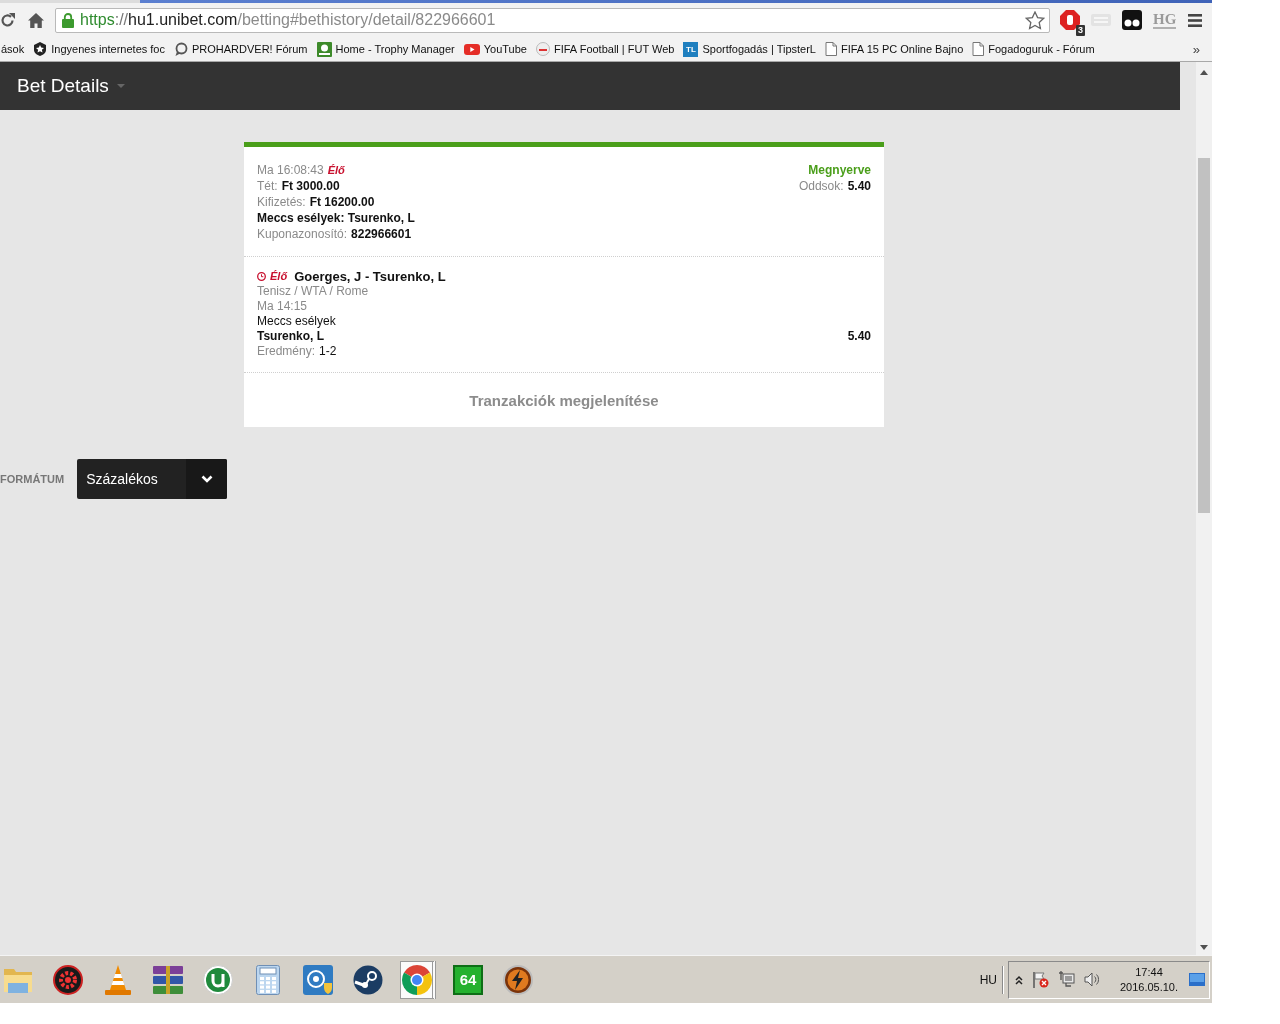 The image size is (1280, 1024). What do you see at coordinates (328, 351) in the screenshot?
I see `result-value: 1-2` at bounding box center [328, 351].